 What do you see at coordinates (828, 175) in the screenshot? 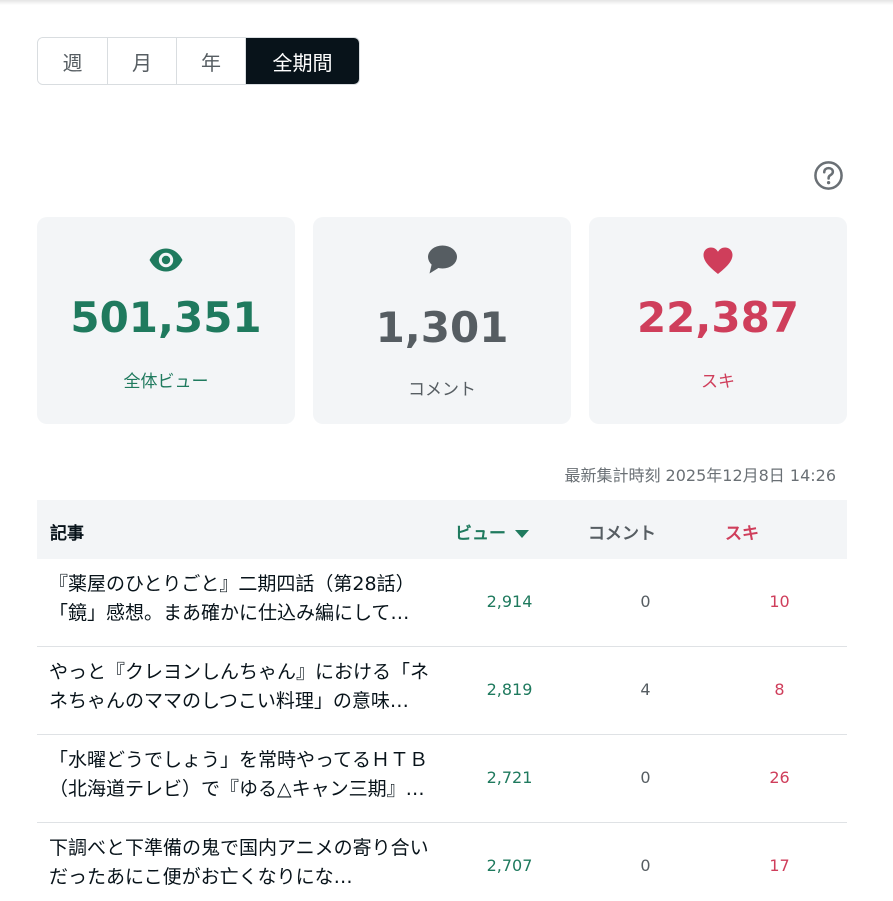
I see `help-icon` at bounding box center [828, 175].